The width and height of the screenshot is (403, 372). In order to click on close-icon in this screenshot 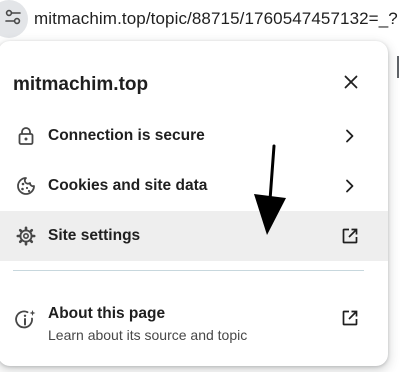, I will do `click(351, 84)`.